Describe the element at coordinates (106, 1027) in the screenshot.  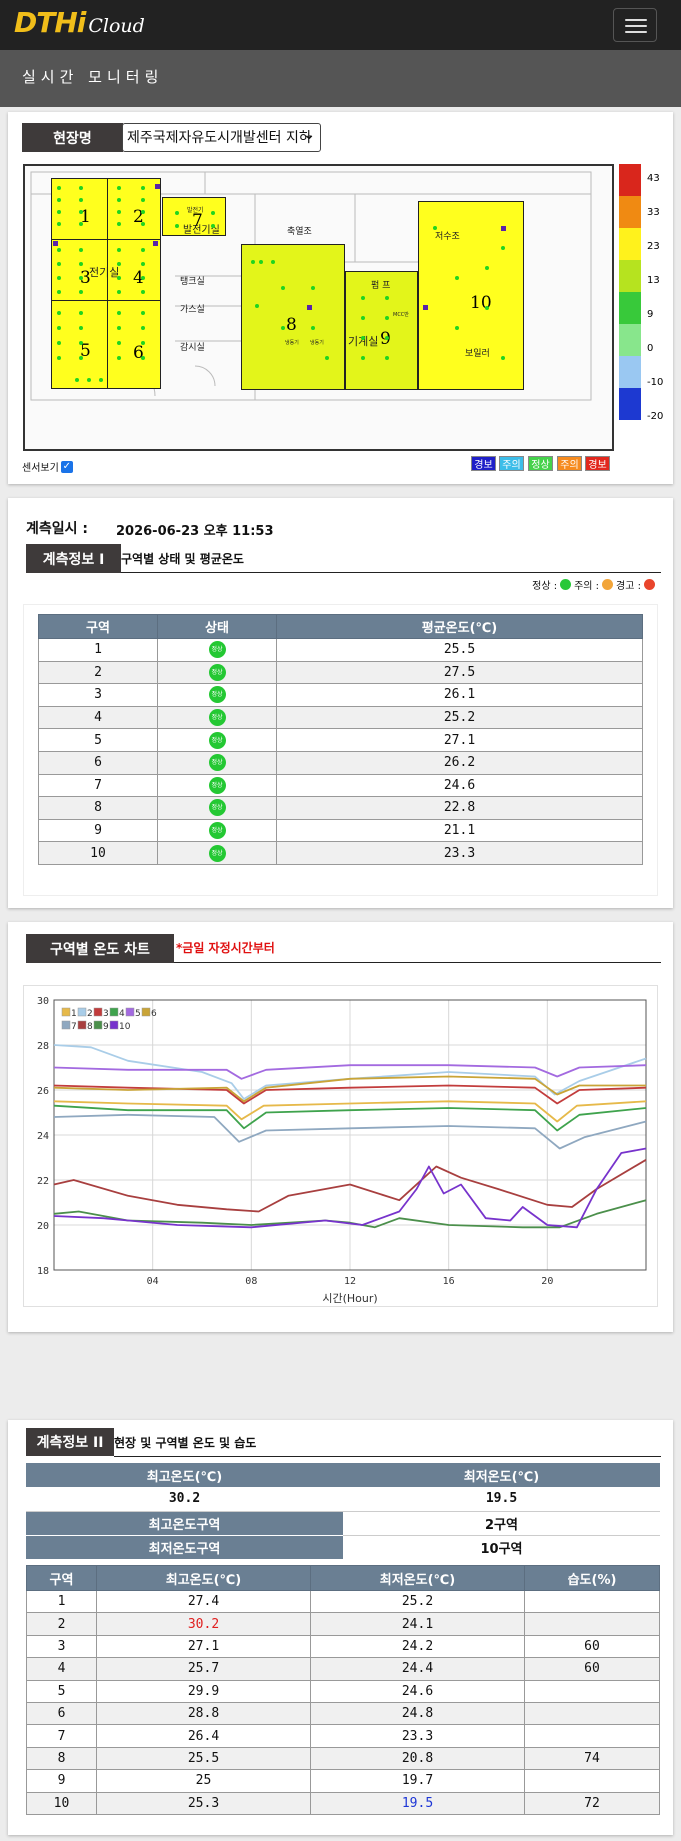
I see `legend-label-9: 9` at that location.